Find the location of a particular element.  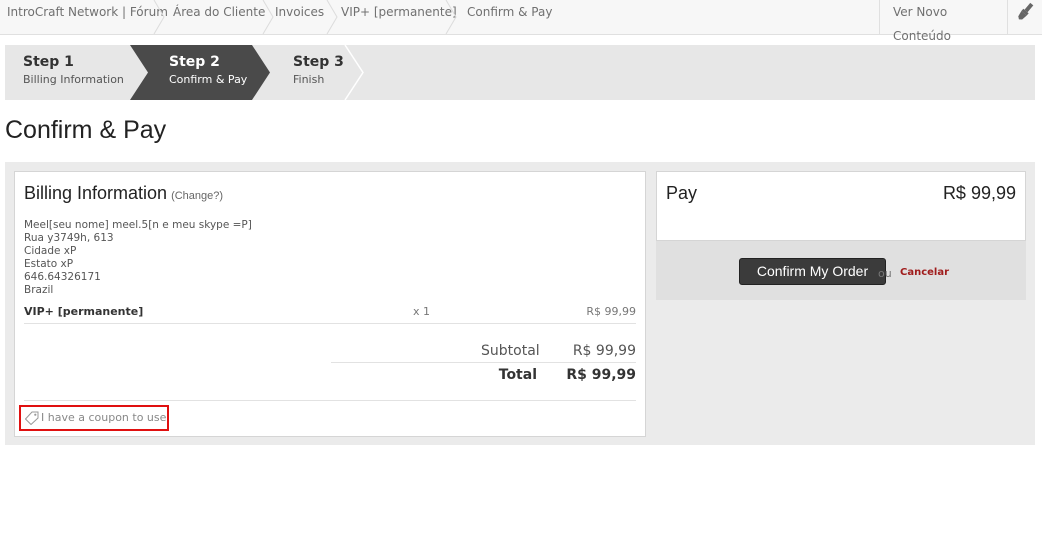

divider is located at coordinates (330, 400).